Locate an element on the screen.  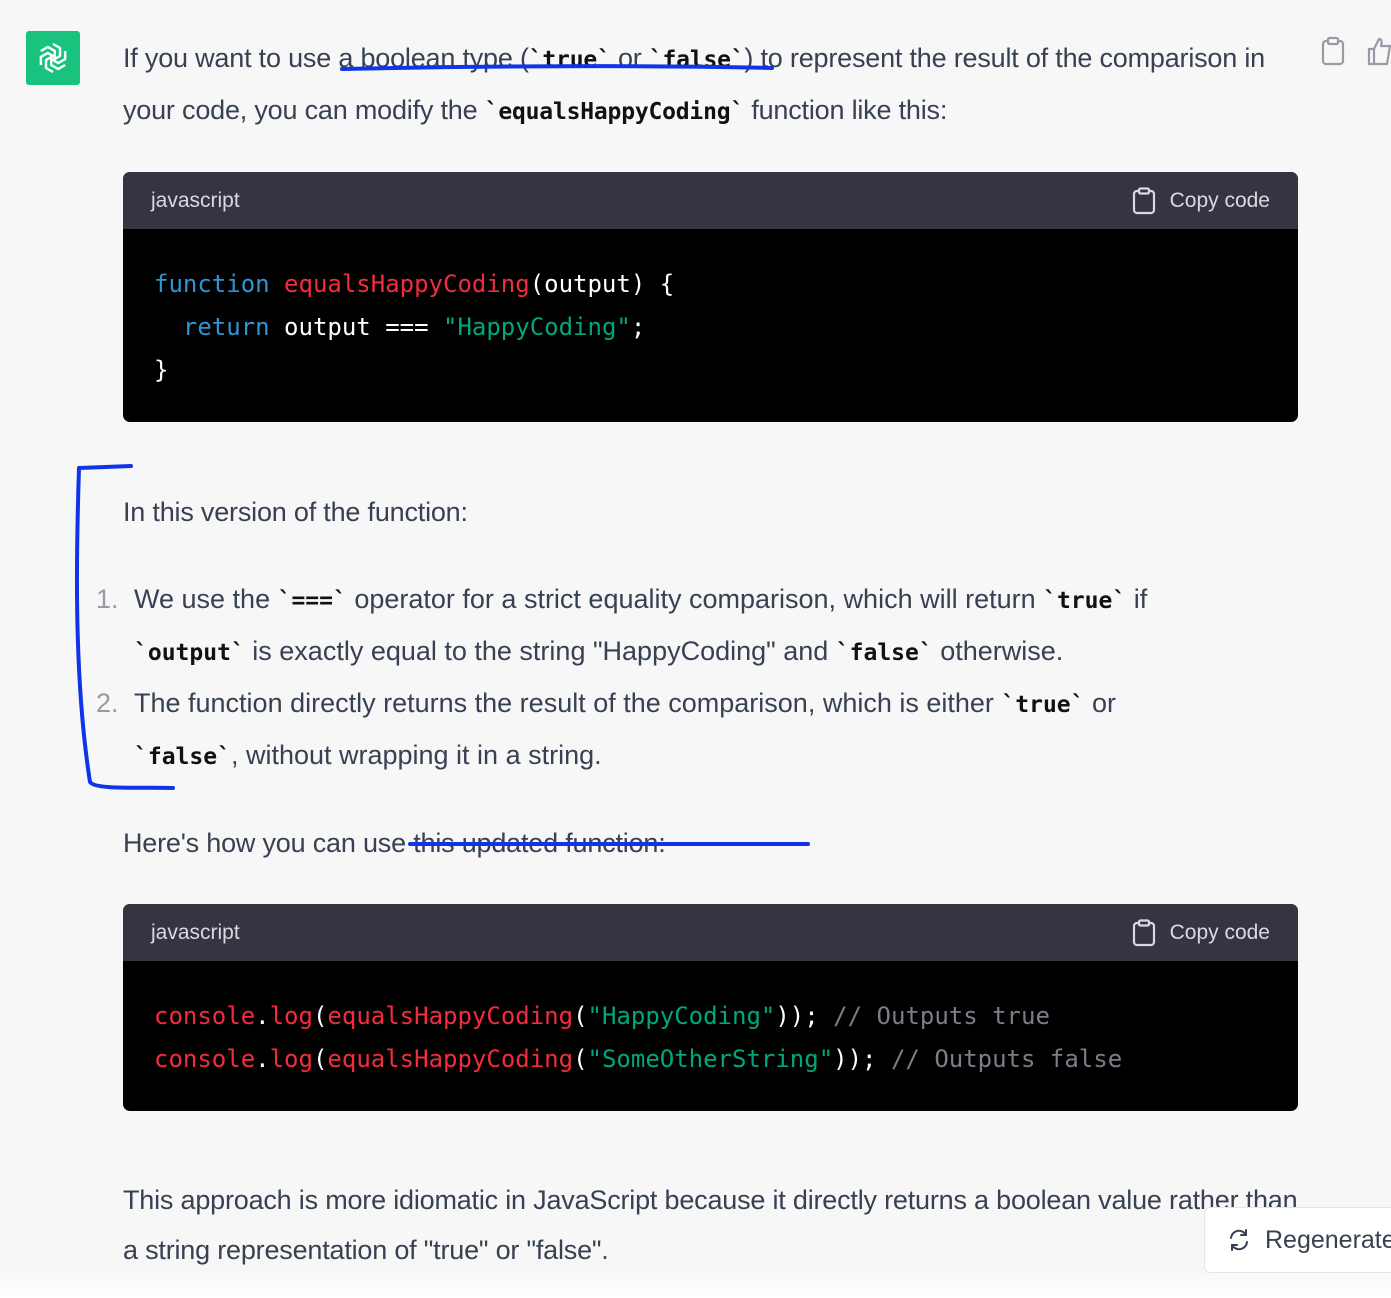
assistant-avatar is located at coordinates (53, 58).